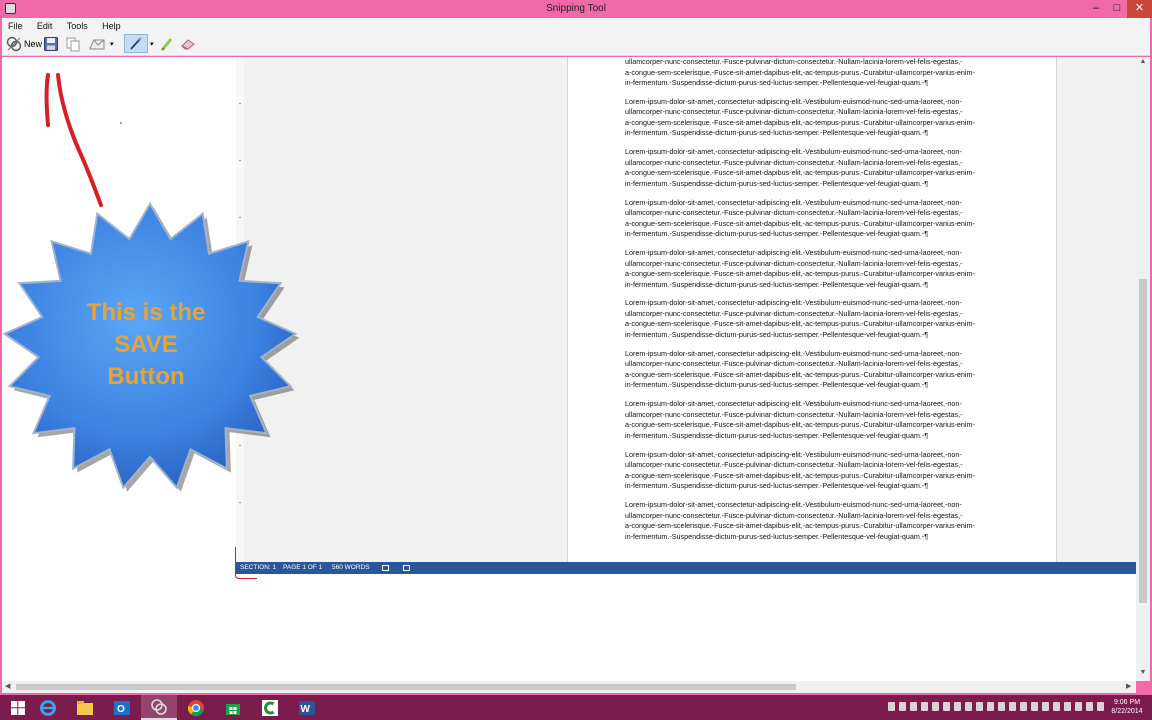  Describe the element at coordinates (246, 563) in the screenshot. I see `pen-mark-corner` at that location.